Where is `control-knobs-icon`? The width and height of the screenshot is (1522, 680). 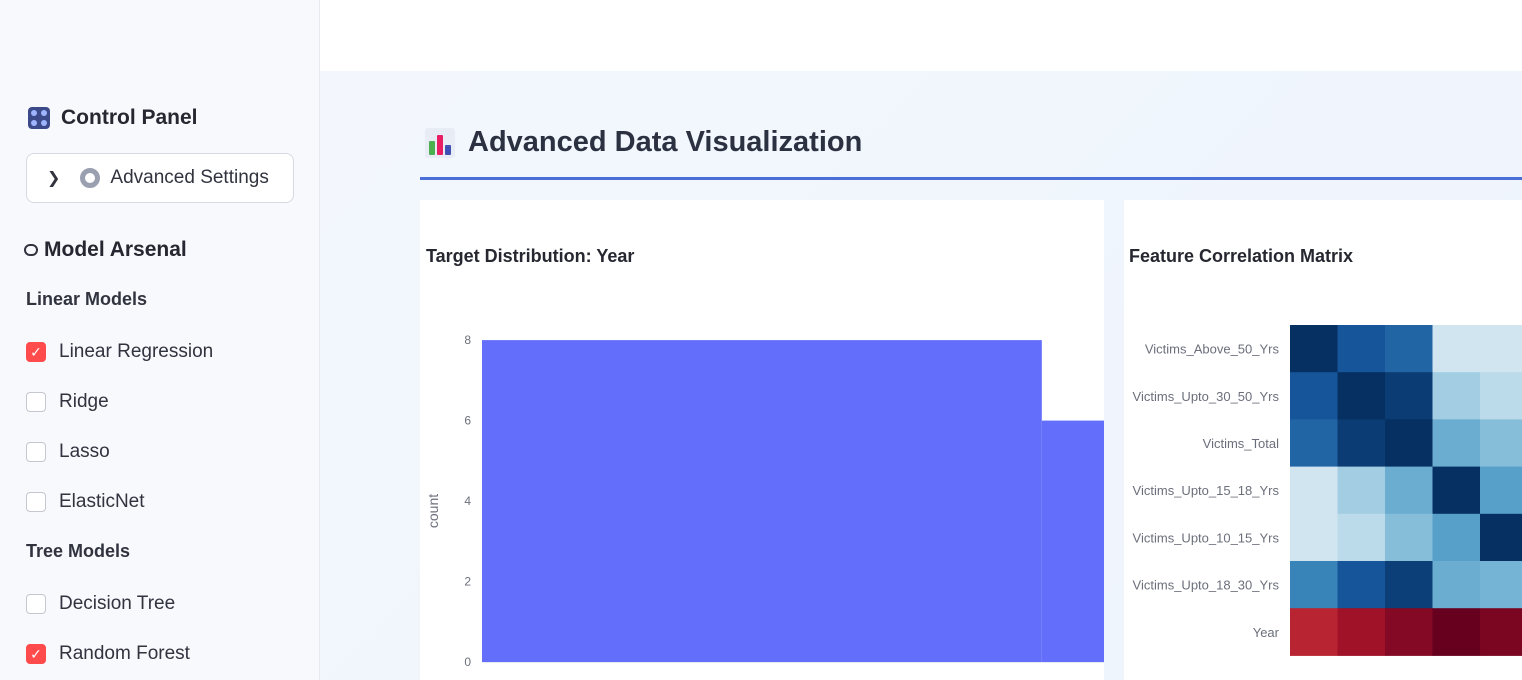
control-knobs-icon is located at coordinates (39, 118).